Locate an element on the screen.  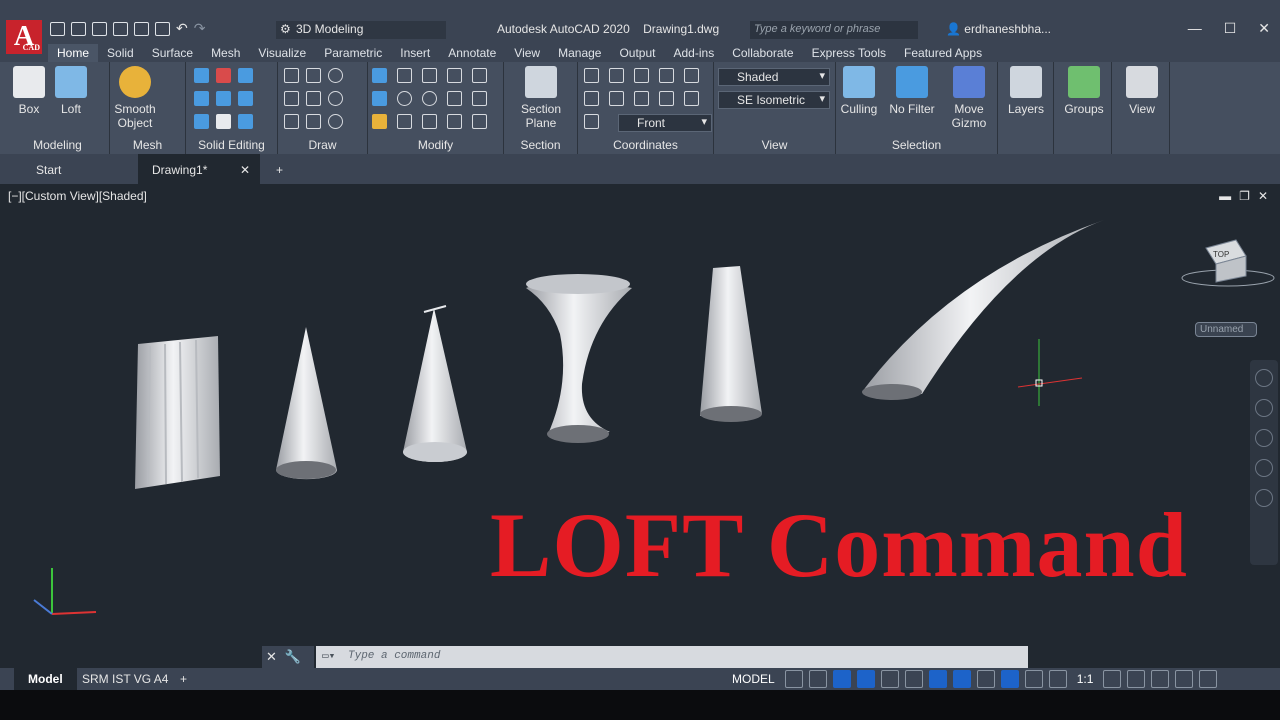
line-icon is located at coordinates (291, 98).